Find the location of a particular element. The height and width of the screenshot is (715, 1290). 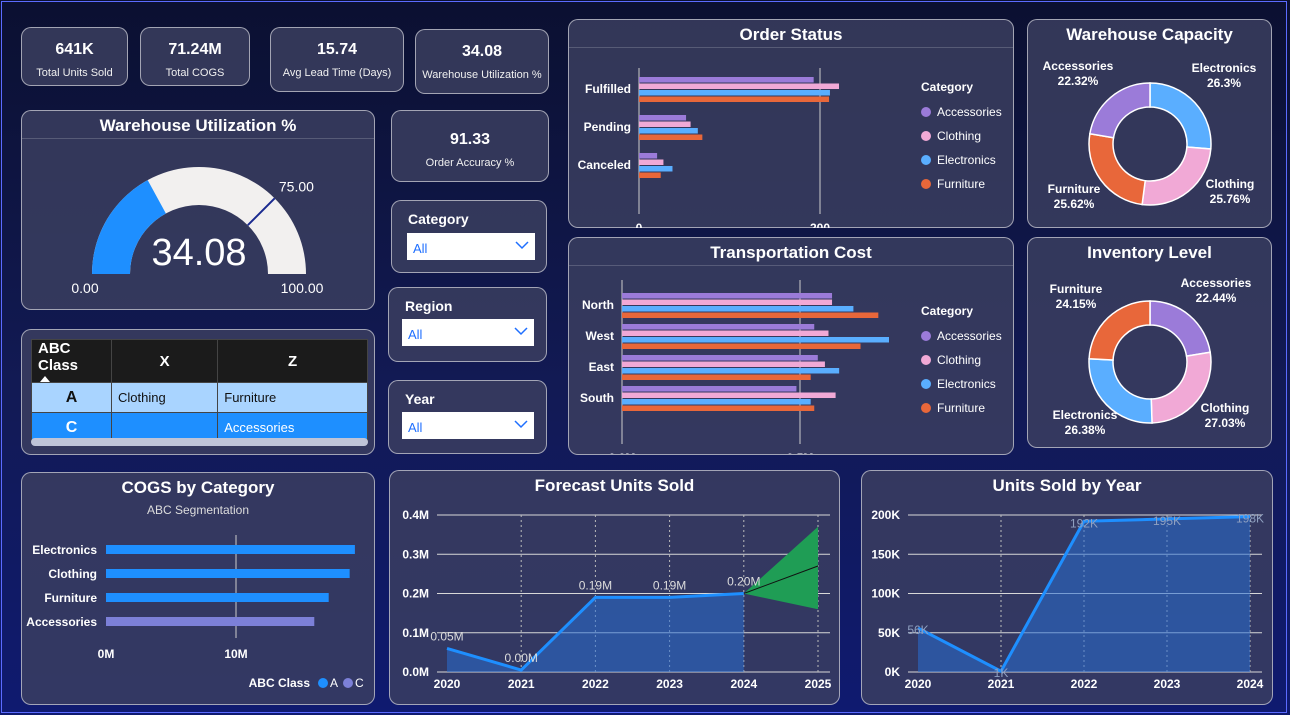

abc-class-cell: A is located at coordinates (71, 397).